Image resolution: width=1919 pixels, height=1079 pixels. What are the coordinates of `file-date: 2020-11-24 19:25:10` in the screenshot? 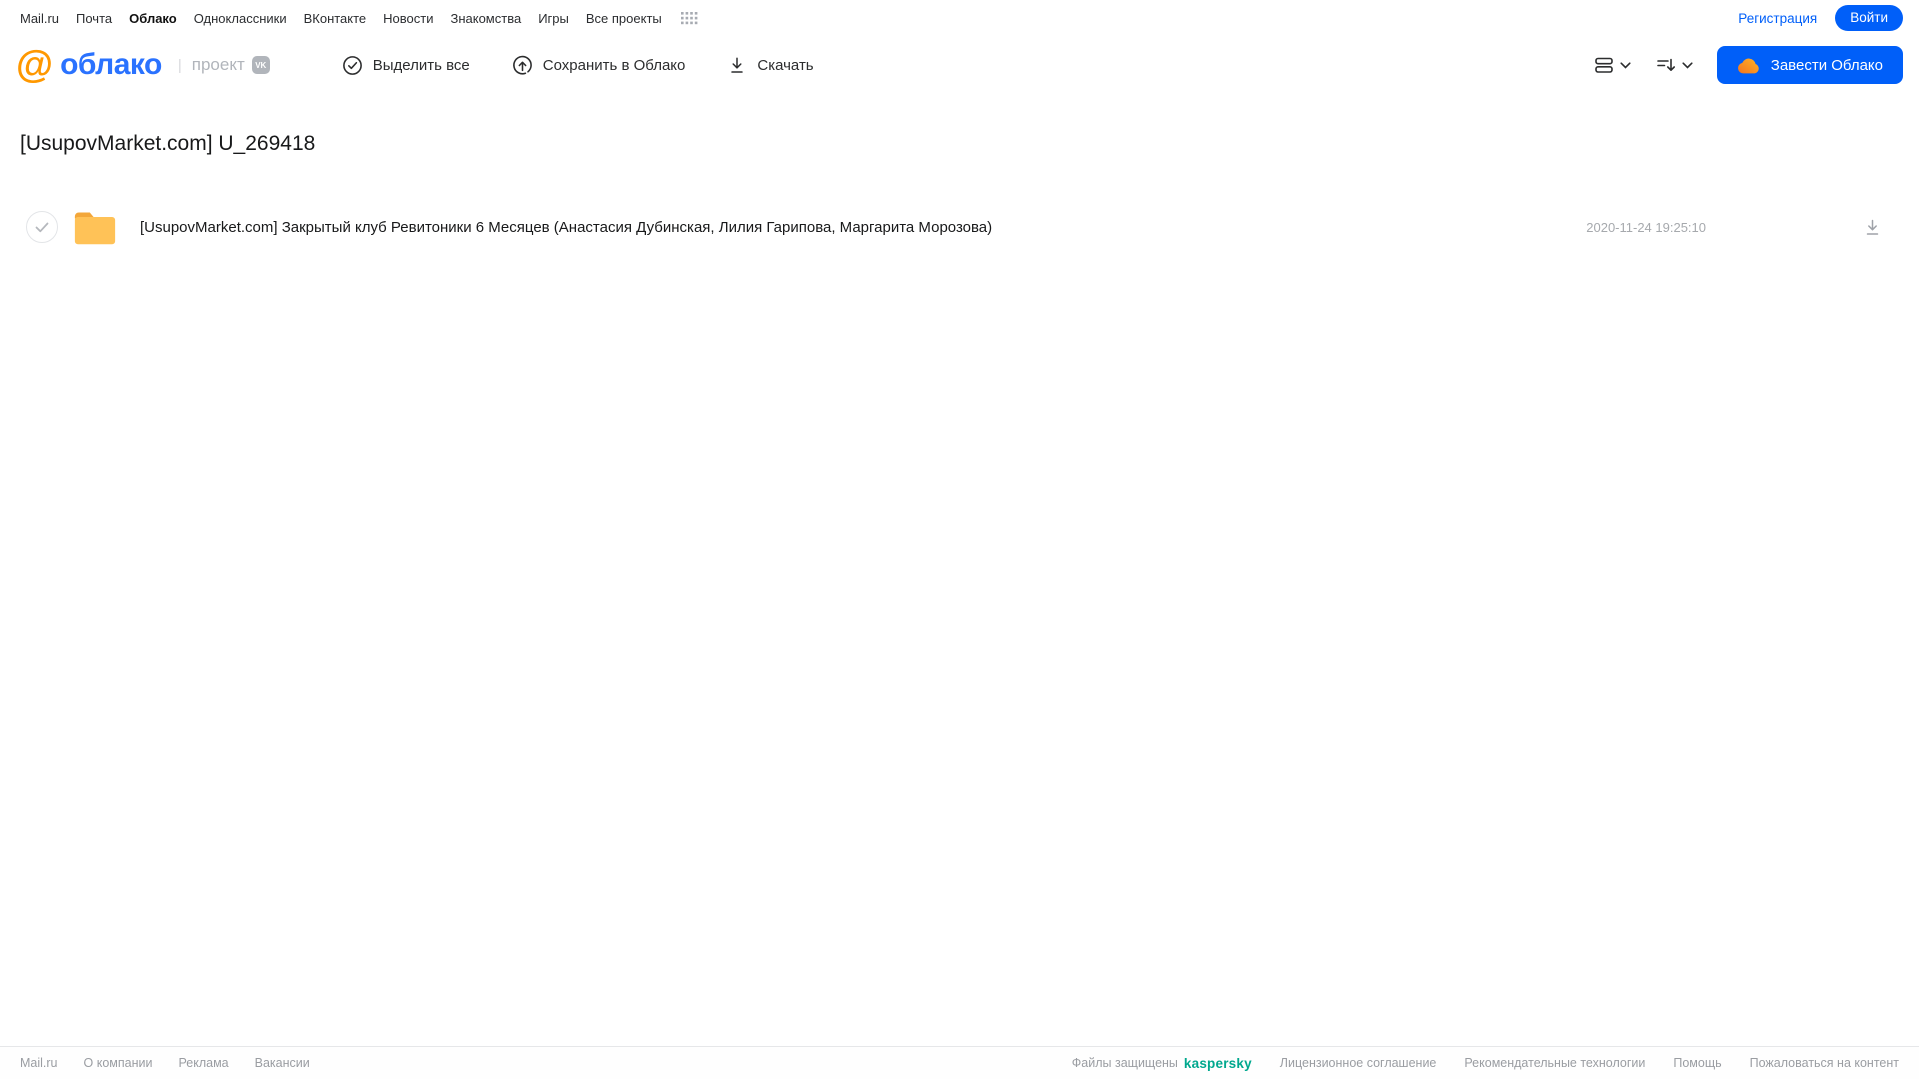 It's located at (1646, 227).